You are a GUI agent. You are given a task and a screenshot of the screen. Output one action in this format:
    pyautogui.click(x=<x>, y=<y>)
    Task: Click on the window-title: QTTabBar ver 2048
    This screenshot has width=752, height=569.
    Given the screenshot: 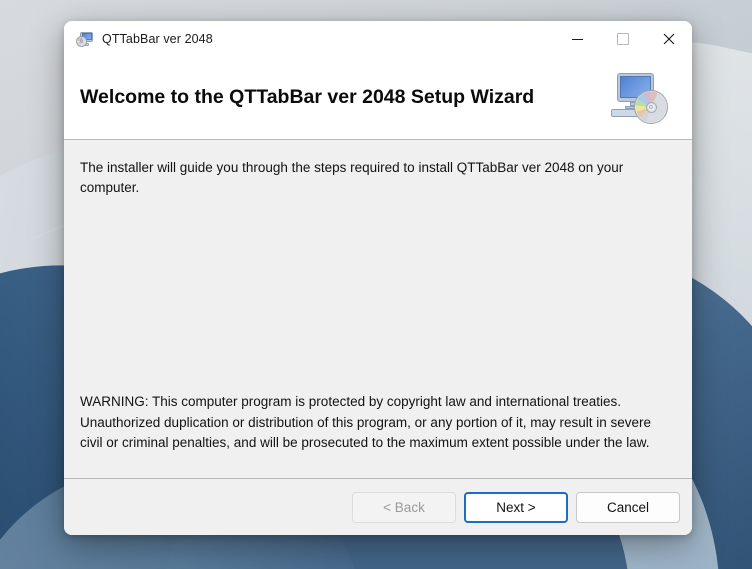 What is the action you would take?
    pyautogui.click(x=157, y=39)
    